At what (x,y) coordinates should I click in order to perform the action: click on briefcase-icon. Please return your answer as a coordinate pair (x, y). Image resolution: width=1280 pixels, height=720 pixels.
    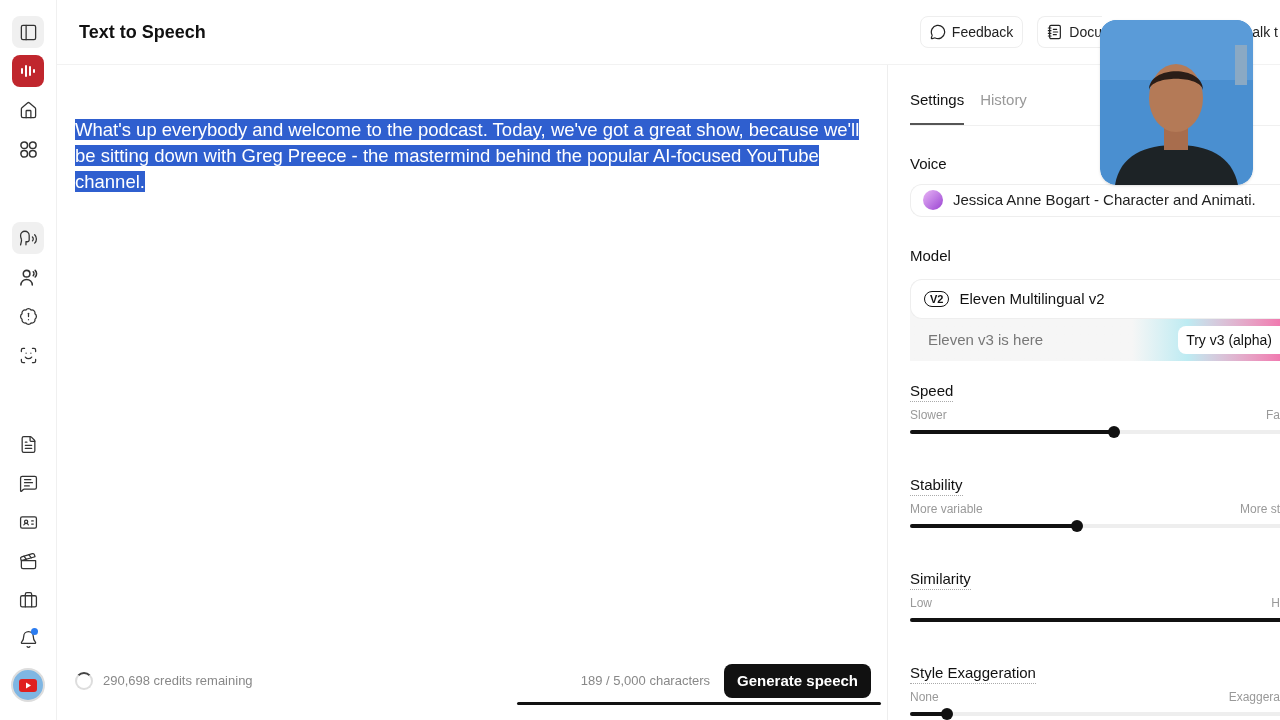
    Looking at the image, I should click on (28, 600).